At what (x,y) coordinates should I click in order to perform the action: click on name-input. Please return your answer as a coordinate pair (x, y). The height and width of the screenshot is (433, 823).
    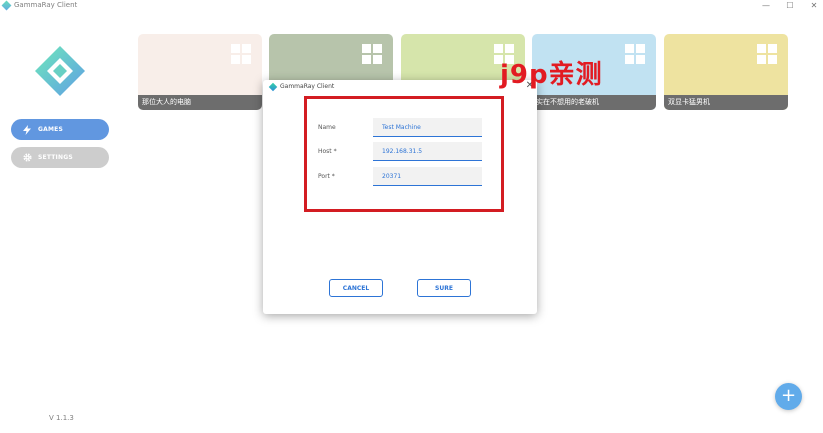
    Looking at the image, I should click on (427, 127).